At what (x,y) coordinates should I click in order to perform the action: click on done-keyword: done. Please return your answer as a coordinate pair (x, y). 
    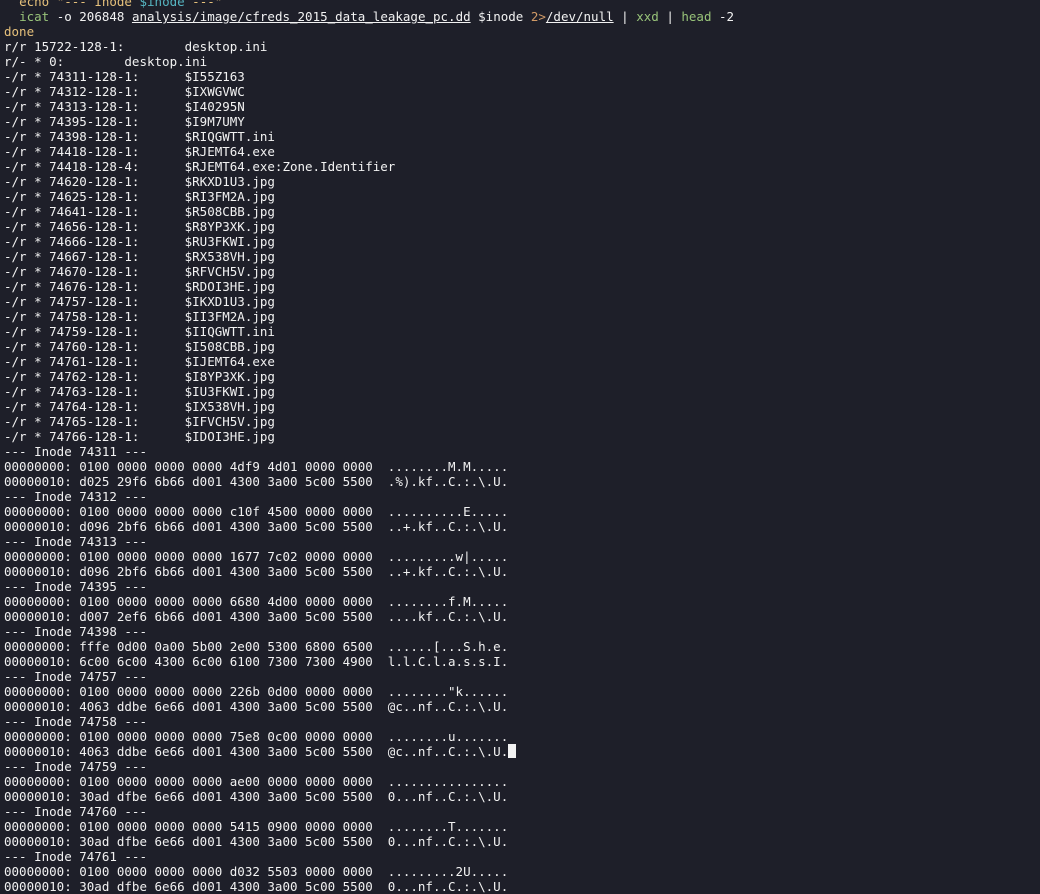
    Looking at the image, I should click on (19, 31).